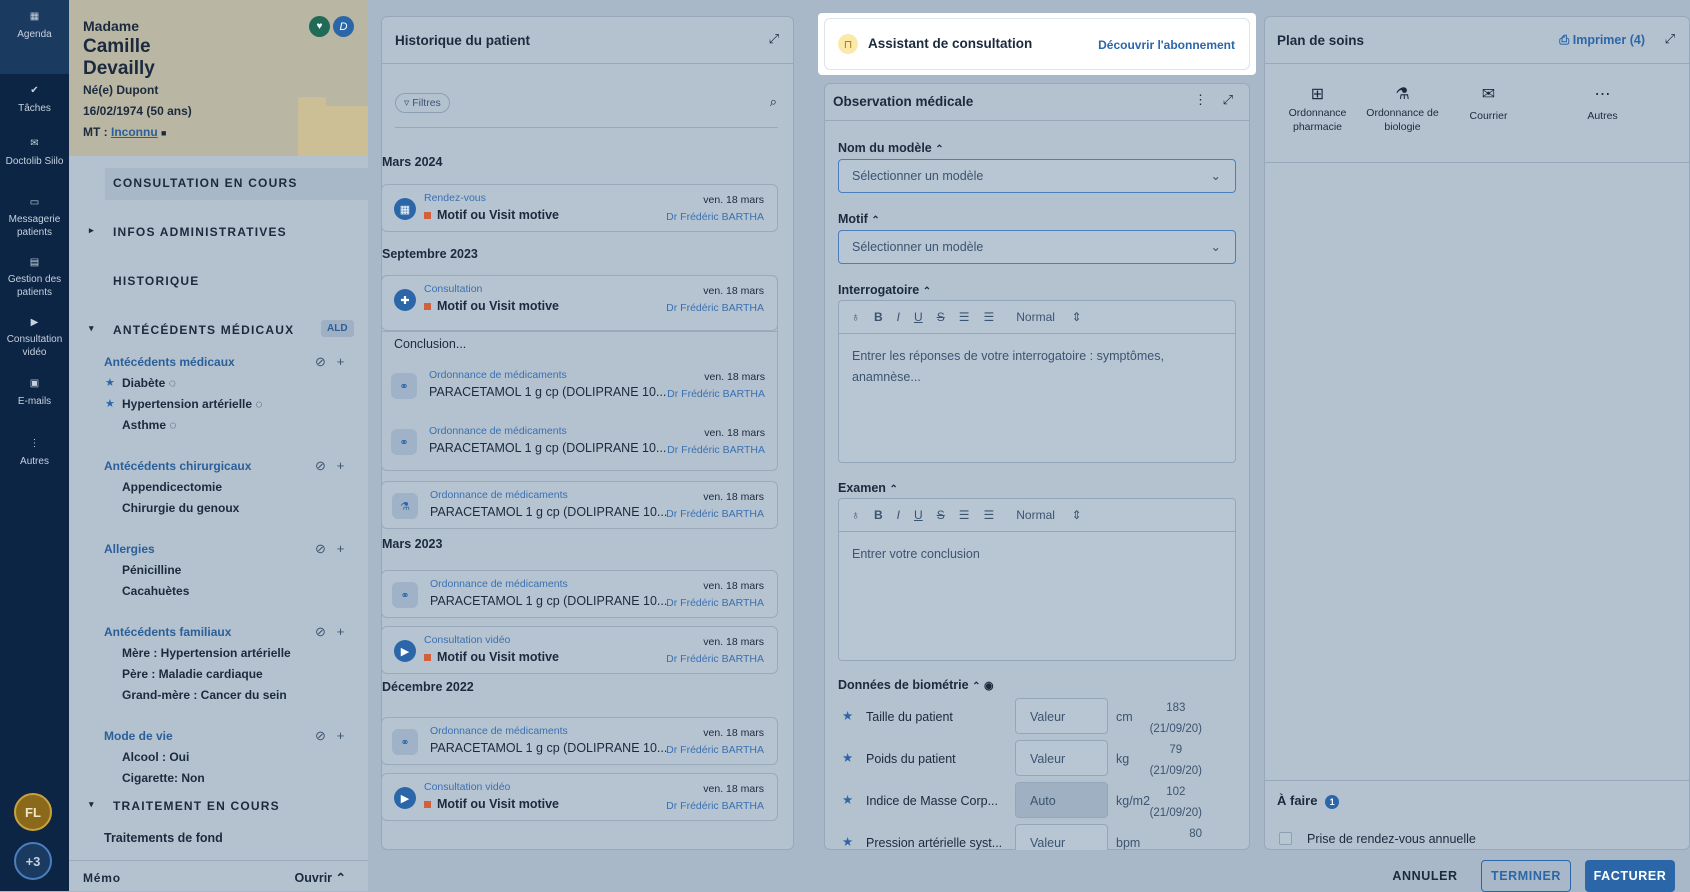 This screenshot has width=1690, height=892. Describe the element at coordinates (1488, 105) in the screenshot. I see `care-plan-action: ✉ Courrier` at that location.